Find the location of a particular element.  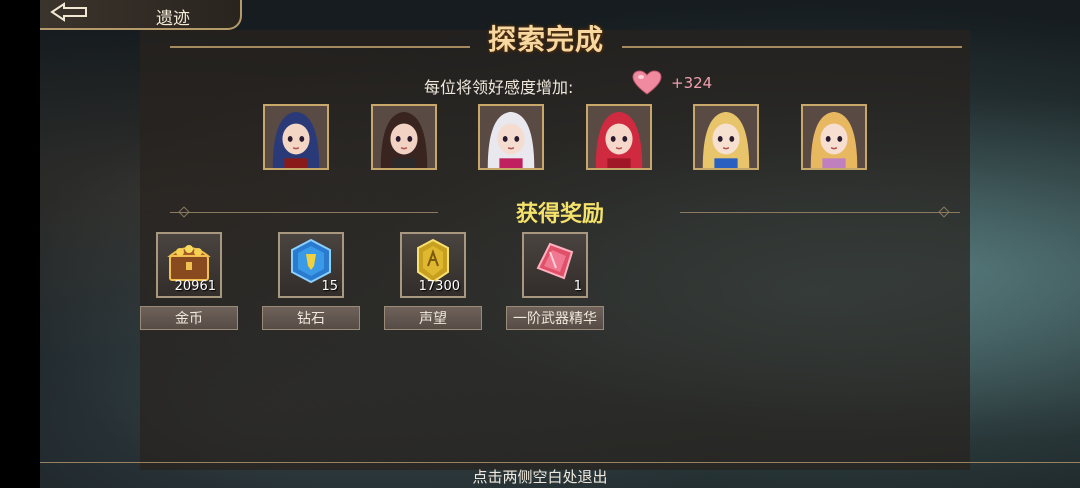

reward-label-gold: 金币 is located at coordinates (189, 318).